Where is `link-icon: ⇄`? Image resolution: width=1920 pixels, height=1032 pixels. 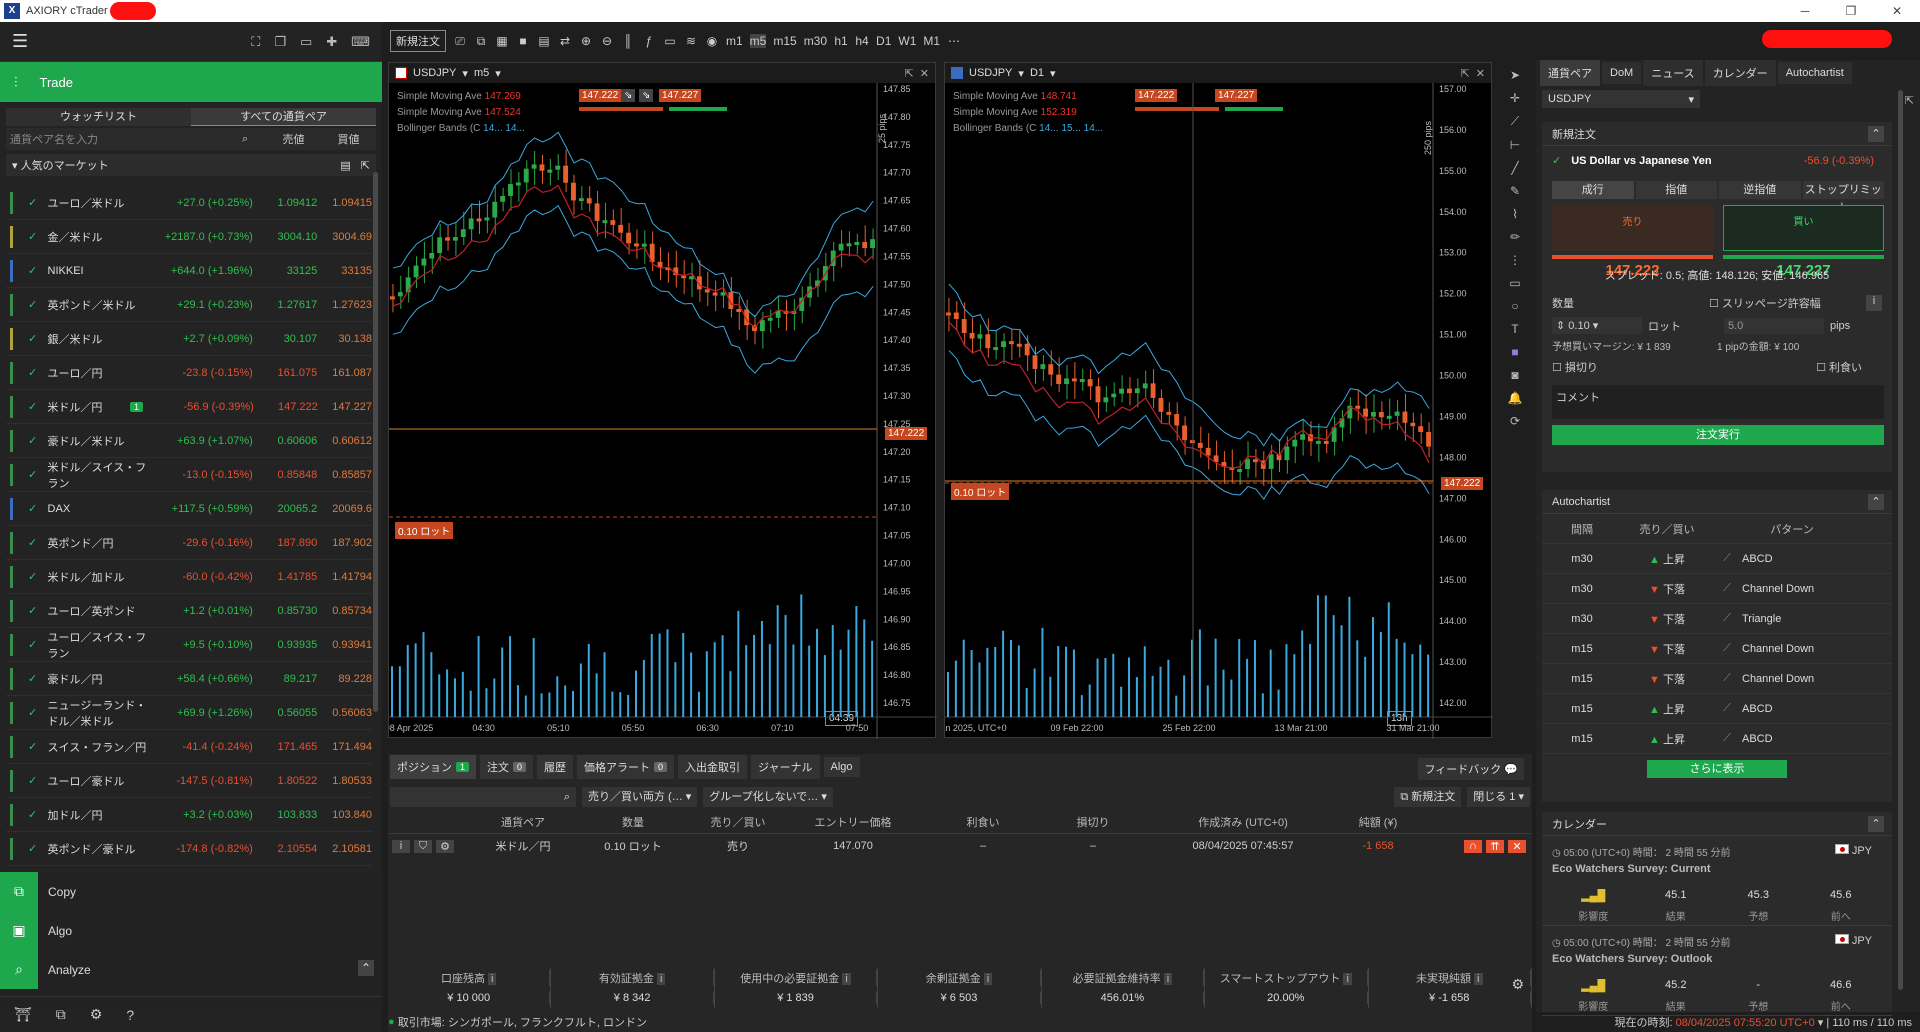
link-icon: ⇄ is located at coordinates (565, 41).